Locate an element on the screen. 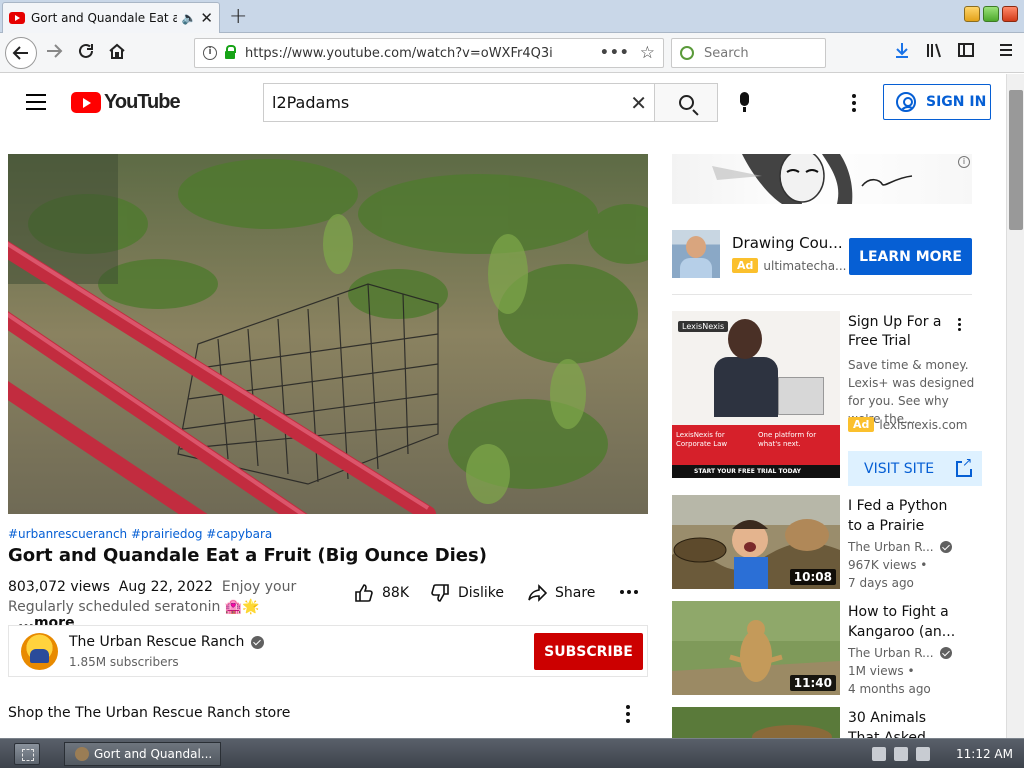 The height and width of the screenshot is (768, 1024). search-engine-icon is located at coordinates (687, 53).